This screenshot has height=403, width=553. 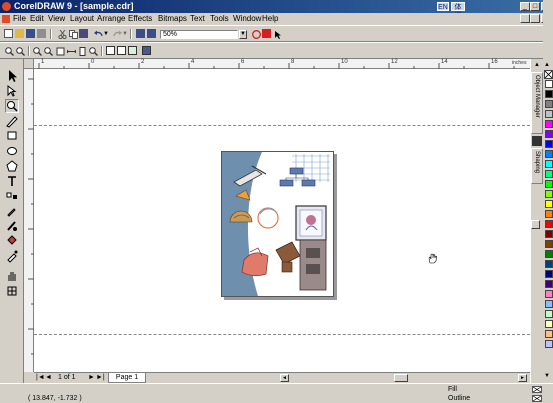 I want to click on zoom-out-icon, so click(x=20, y=51).